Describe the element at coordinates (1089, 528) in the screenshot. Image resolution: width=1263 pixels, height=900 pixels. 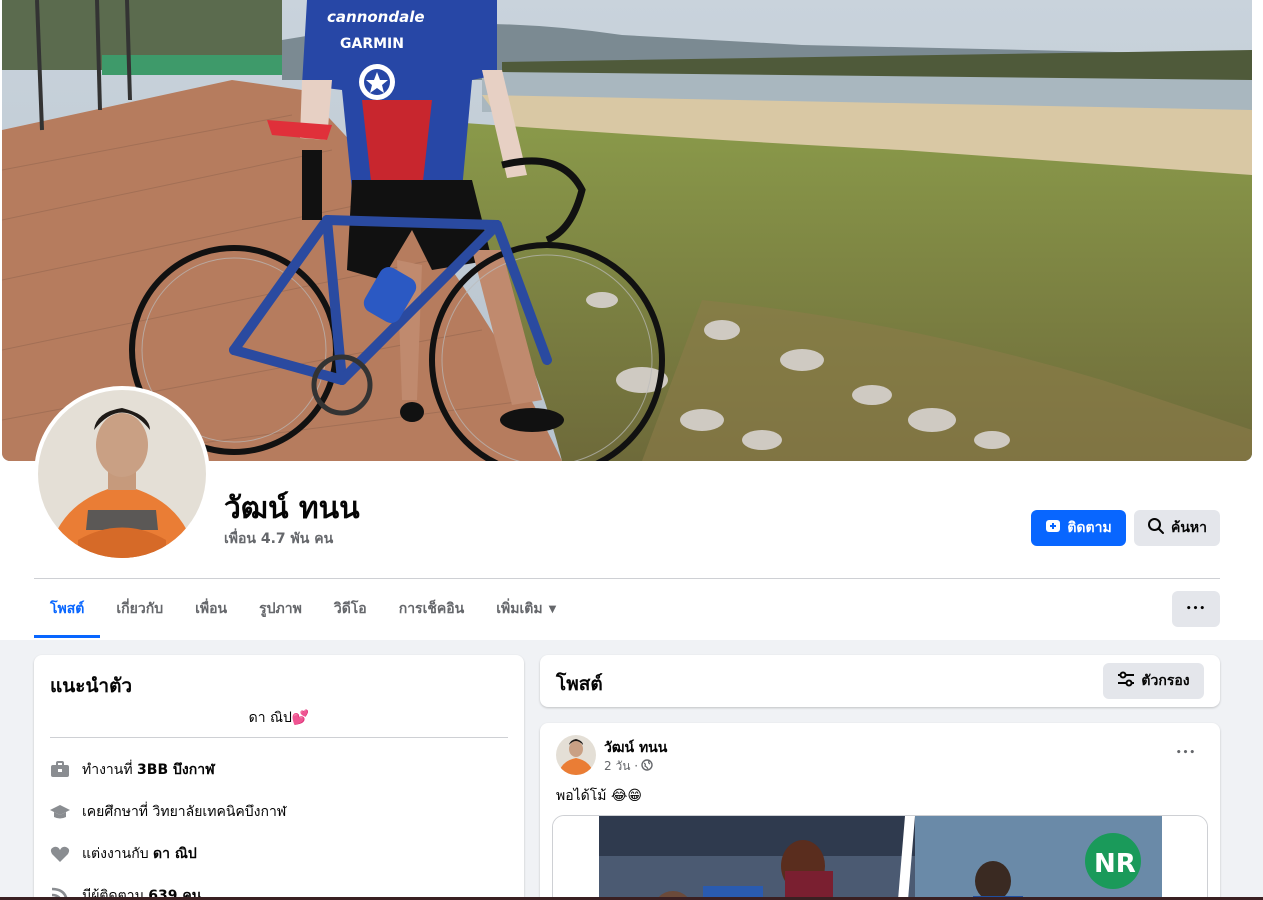
I see `follow-label: ติดตาม` at that location.